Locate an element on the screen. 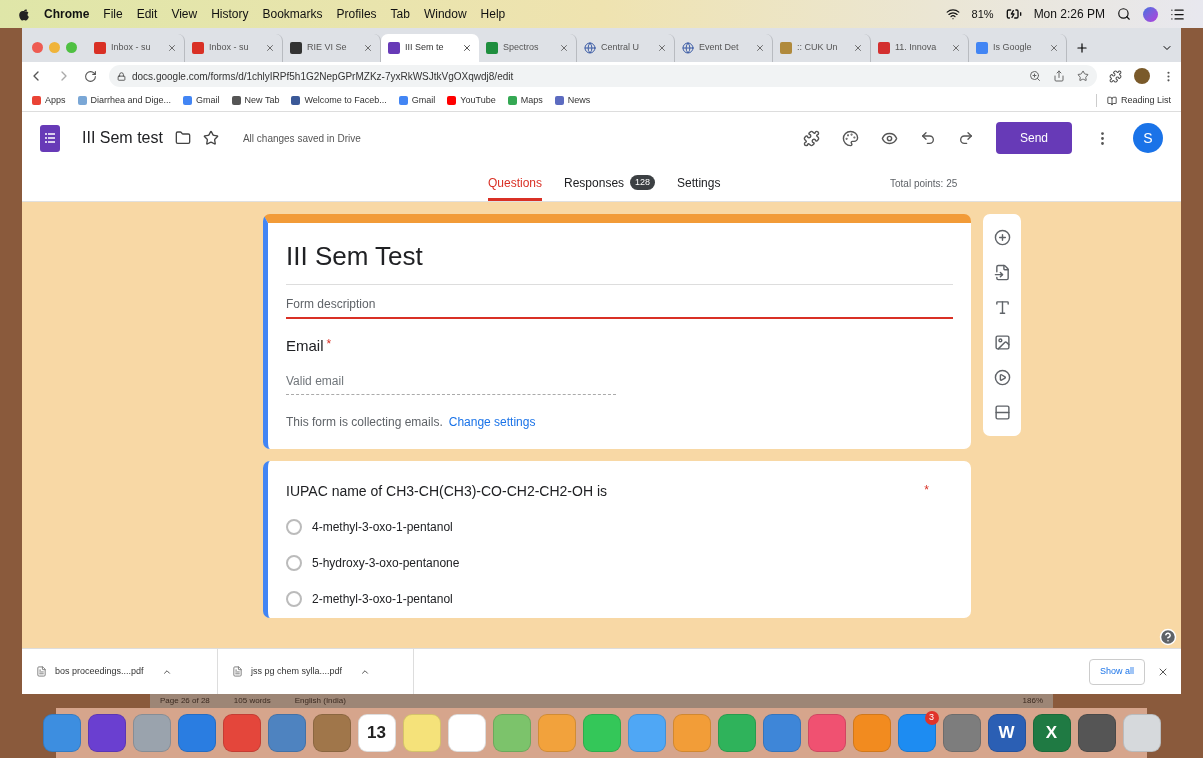 The height and width of the screenshot is (758, 1203). app-icon: 13 is located at coordinates (376, 733).